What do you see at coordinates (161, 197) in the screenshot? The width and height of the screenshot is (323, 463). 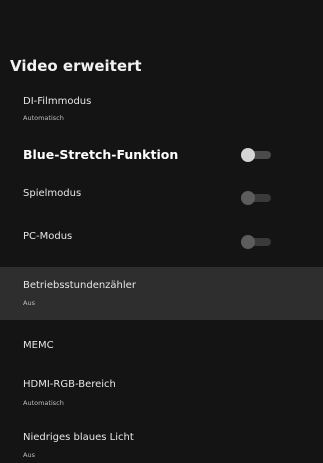 I see `menu-item-spielmodus: Spielmodus` at bounding box center [161, 197].